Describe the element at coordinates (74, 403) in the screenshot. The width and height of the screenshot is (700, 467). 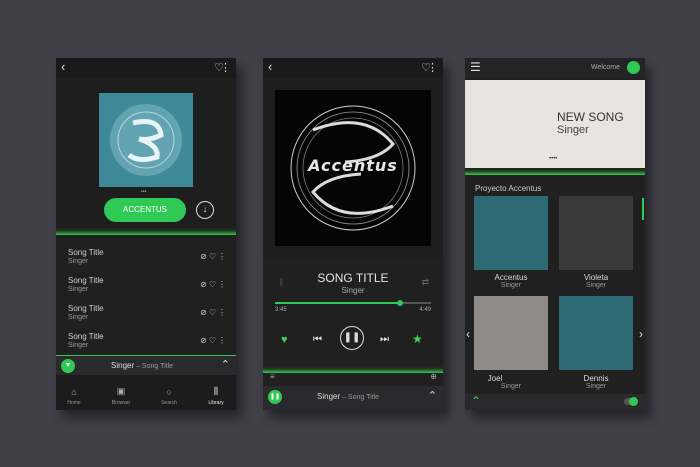
I see `nav-home: Home` at that location.